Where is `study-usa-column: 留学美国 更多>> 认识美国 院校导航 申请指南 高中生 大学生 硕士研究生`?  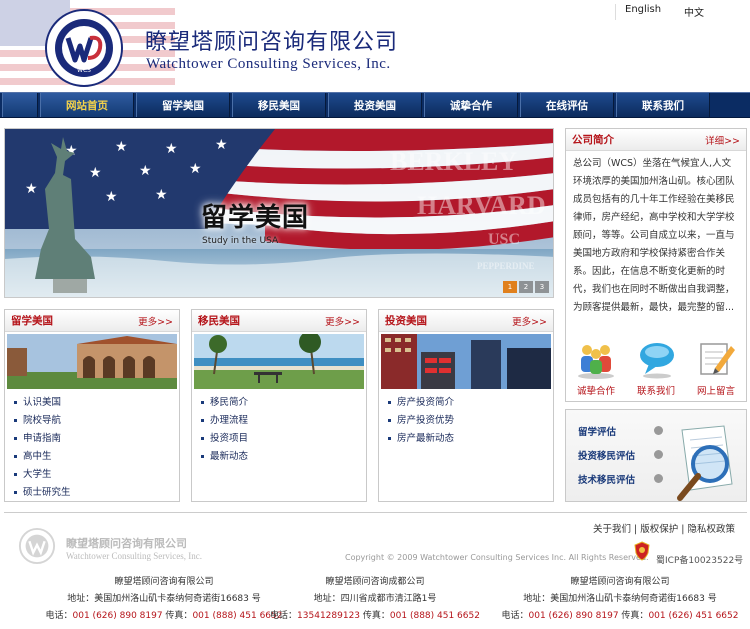 study-usa-column: 留学美国 更多>> 认识美国 院校导航 申请指南 高中生 大学生 硕士研究生 is located at coordinates (92, 405).